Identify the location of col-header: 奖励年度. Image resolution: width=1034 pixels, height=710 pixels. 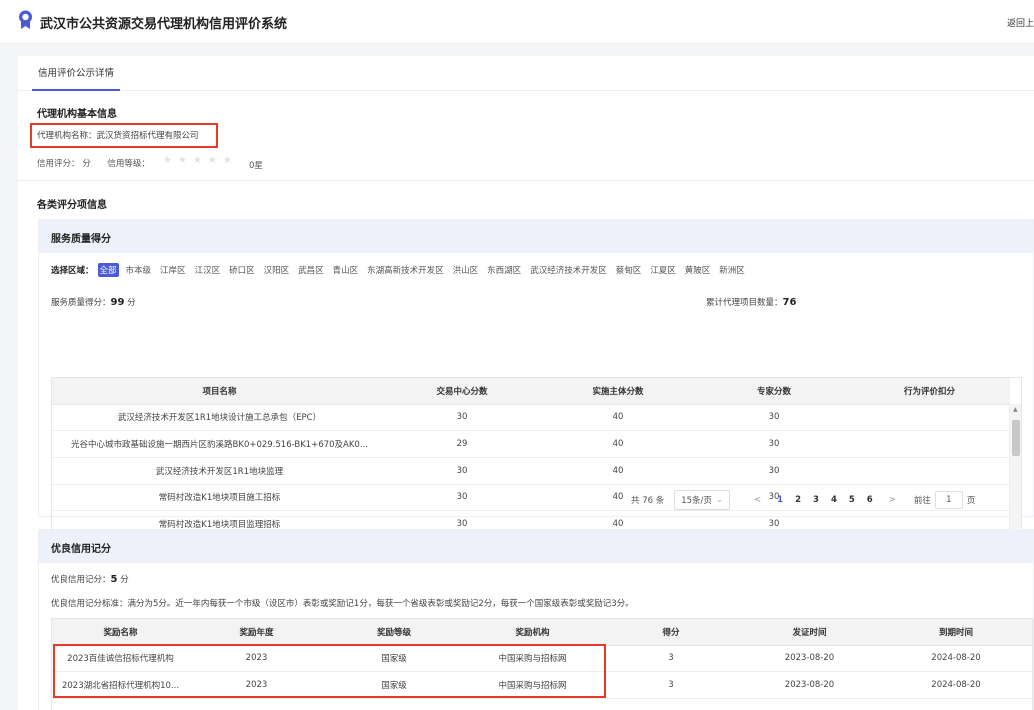
(256, 632).